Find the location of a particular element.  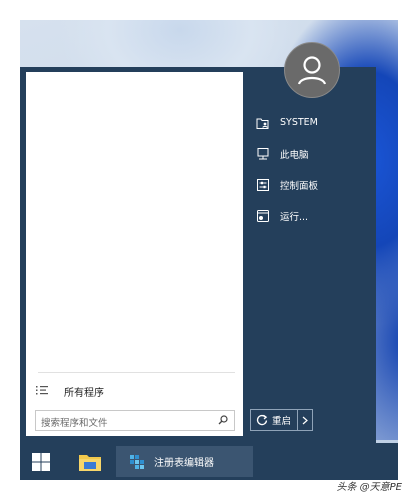

run-icon is located at coordinates (263, 215).